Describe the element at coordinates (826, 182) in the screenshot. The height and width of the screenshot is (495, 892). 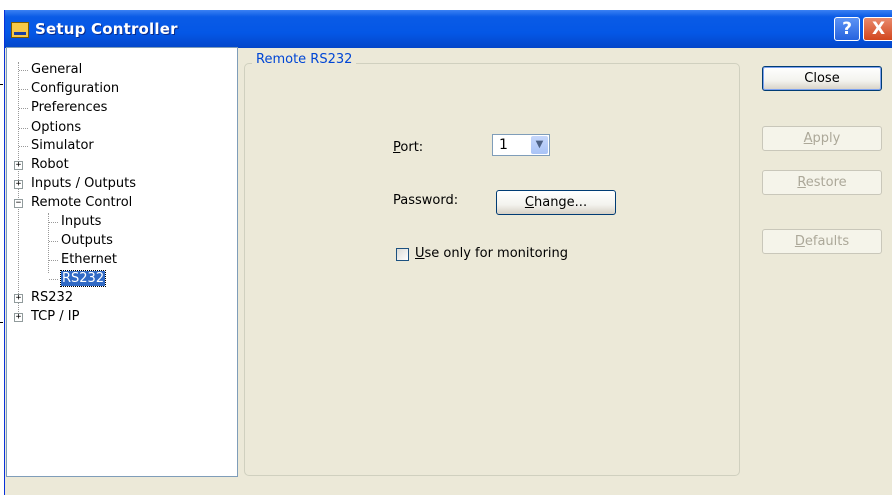
I see `restore-rest: estore` at that location.